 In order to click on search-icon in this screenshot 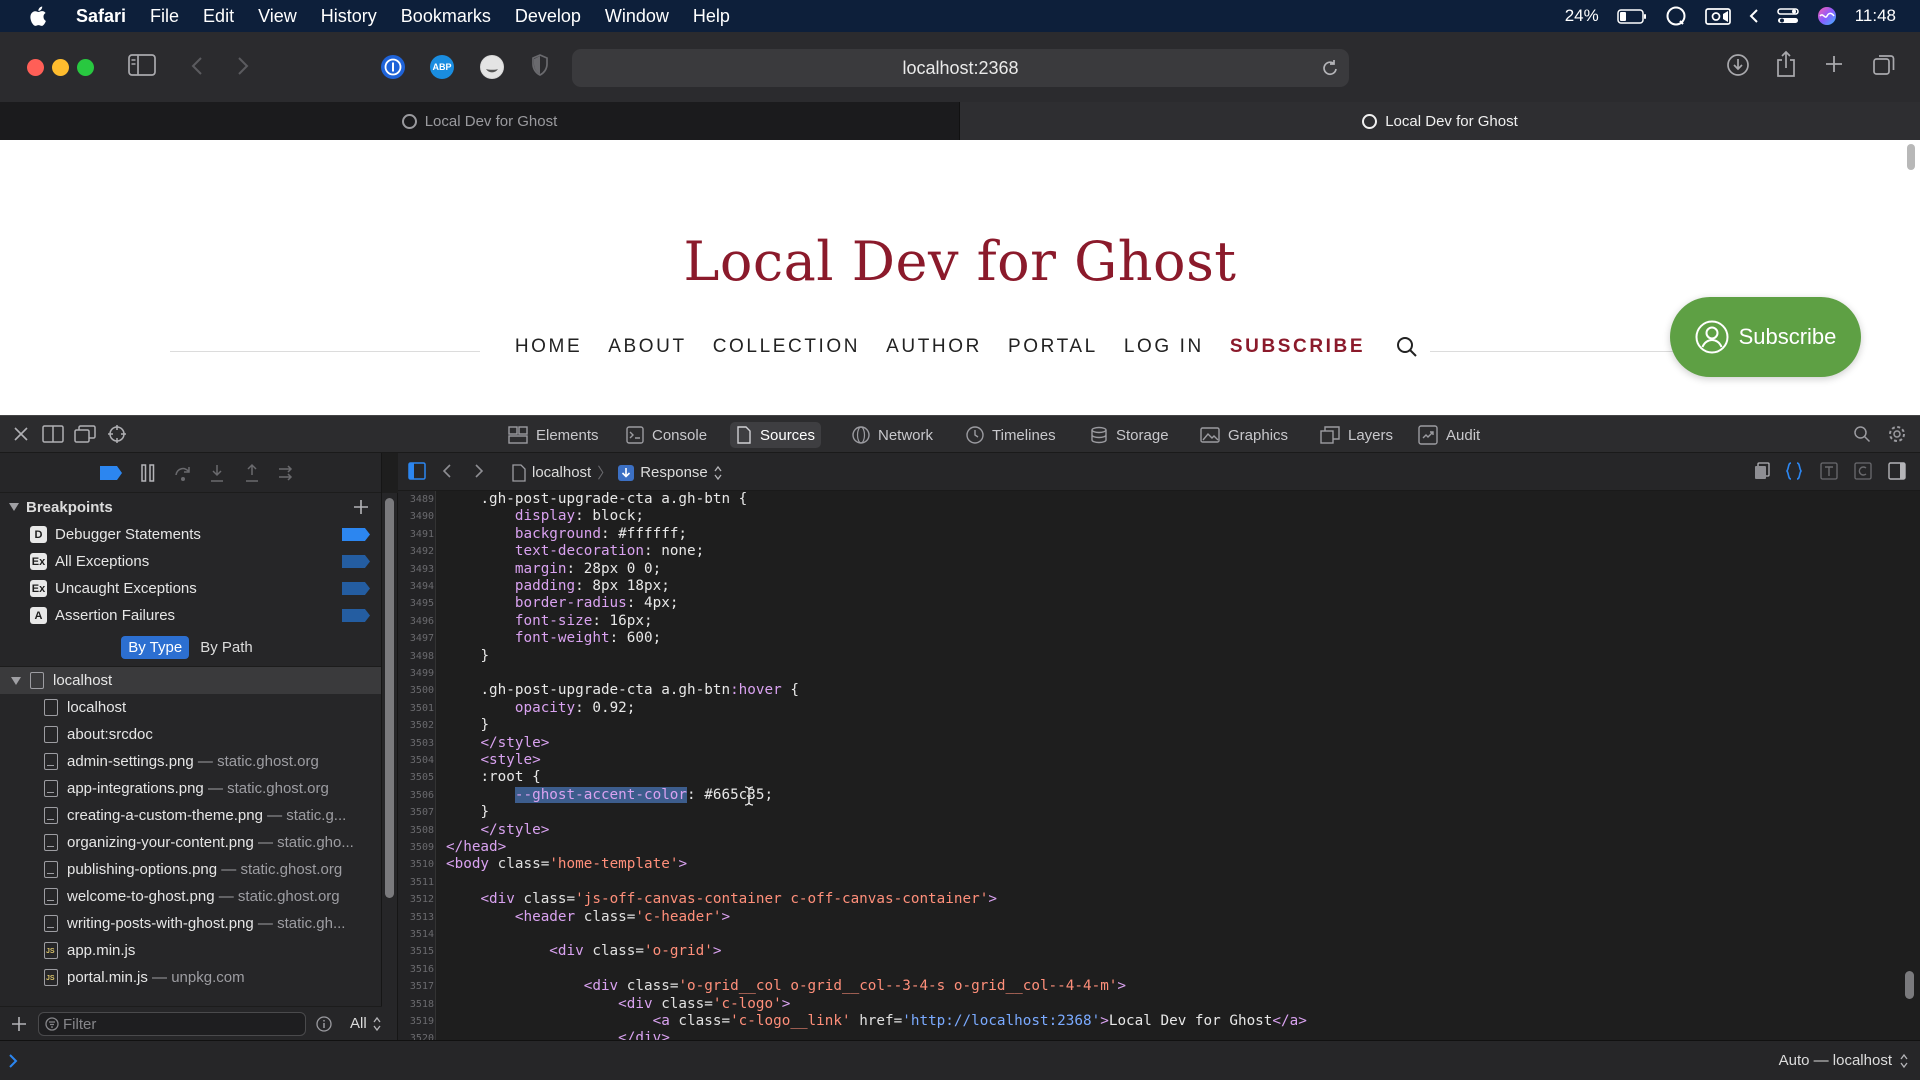, I will do `click(1407, 347)`.